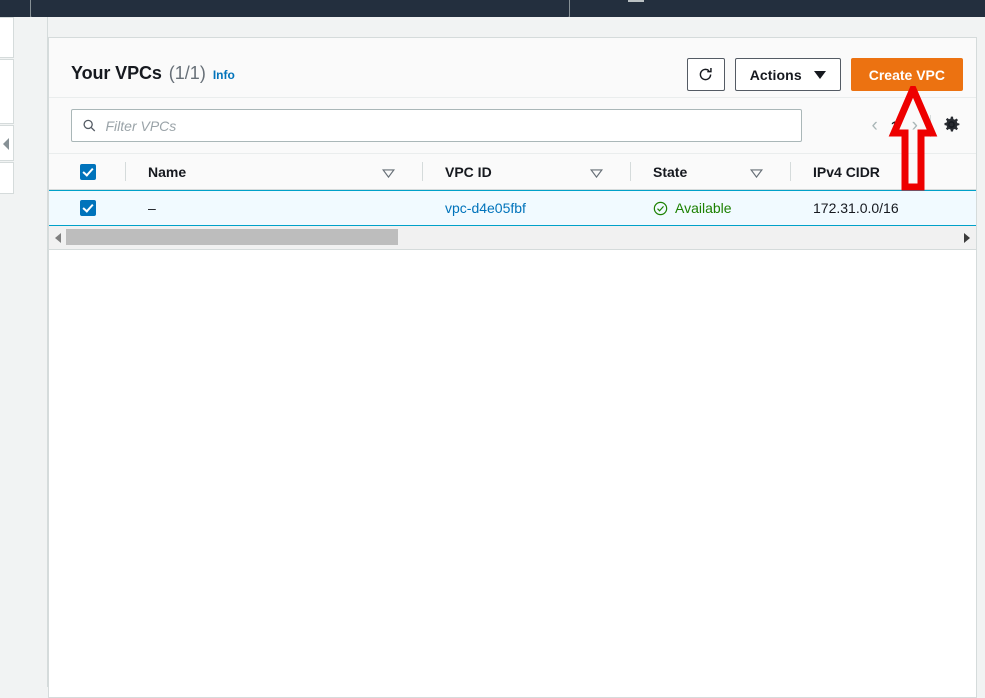 This screenshot has height=698, width=985. I want to click on status-badge: Available, so click(681, 208).